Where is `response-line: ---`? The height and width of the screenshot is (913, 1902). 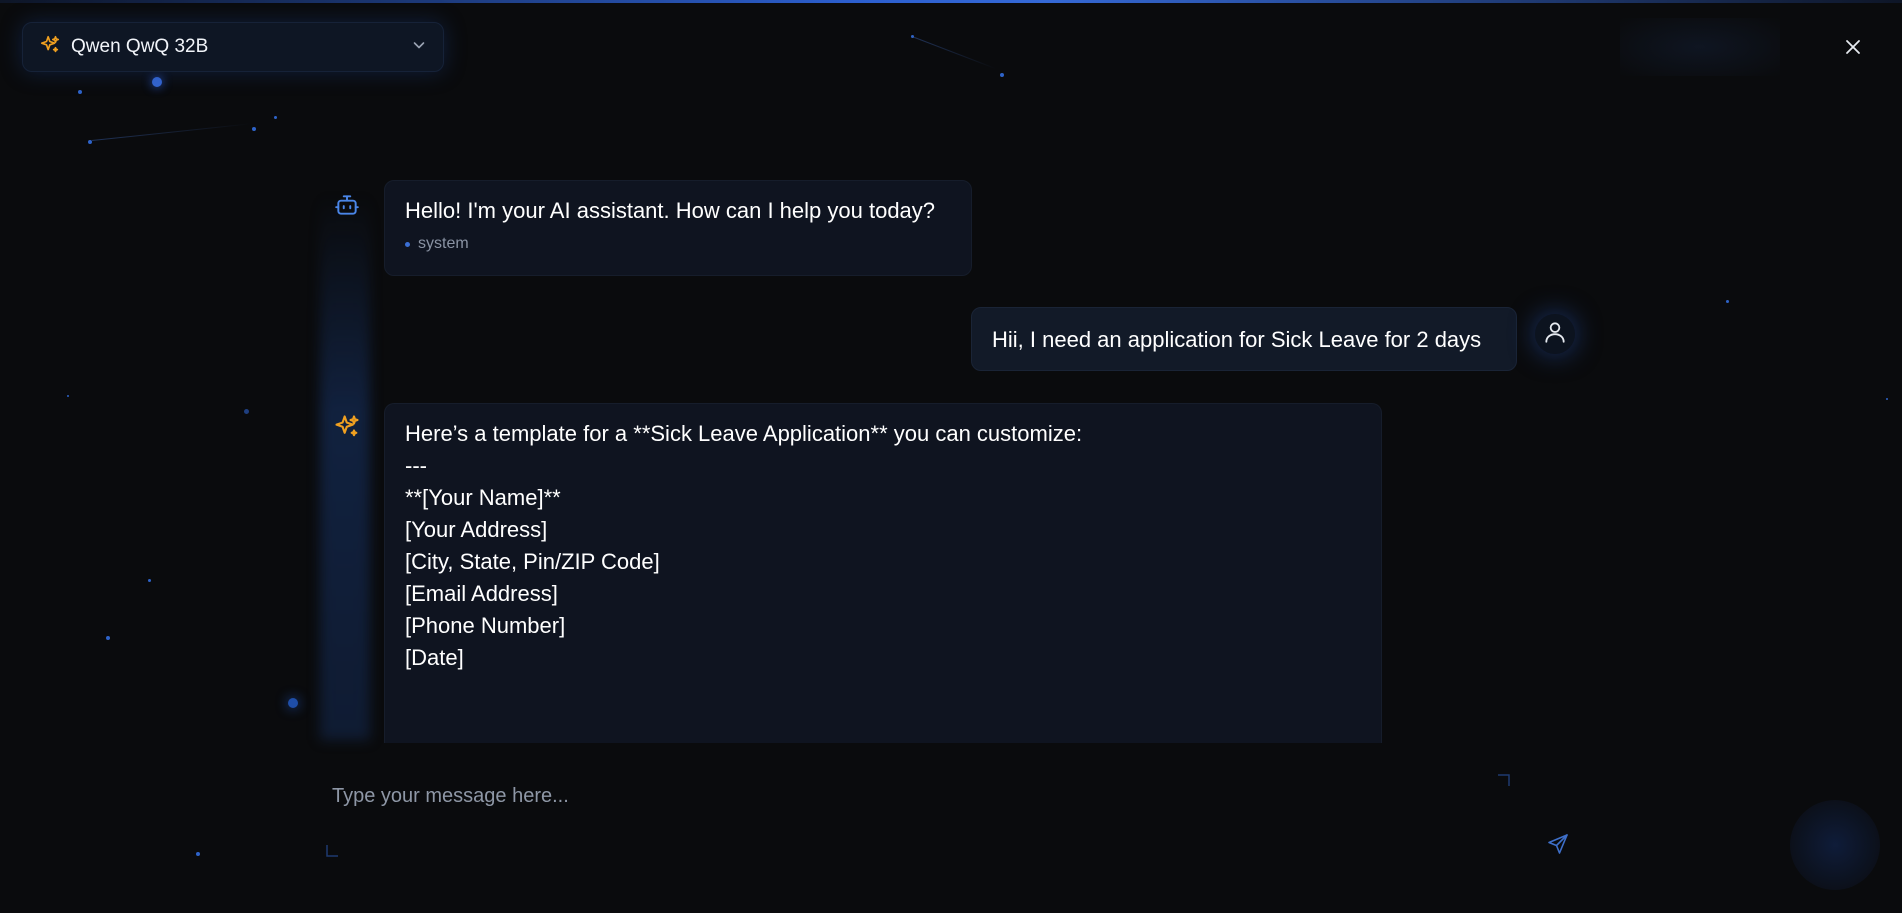 response-line: --- is located at coordinates (416, 465).